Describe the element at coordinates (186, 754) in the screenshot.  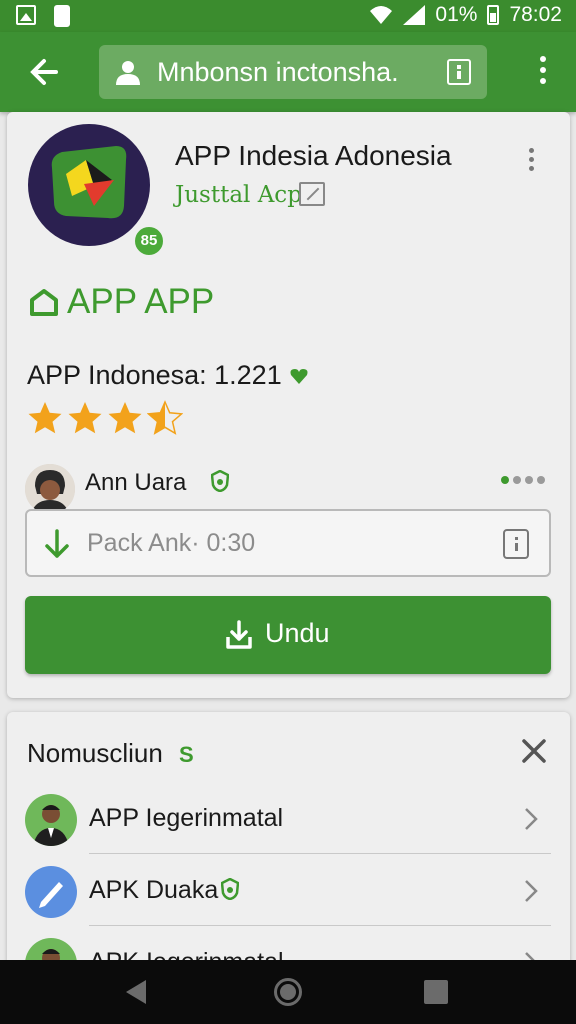
I see `section-mark: S` at that location.